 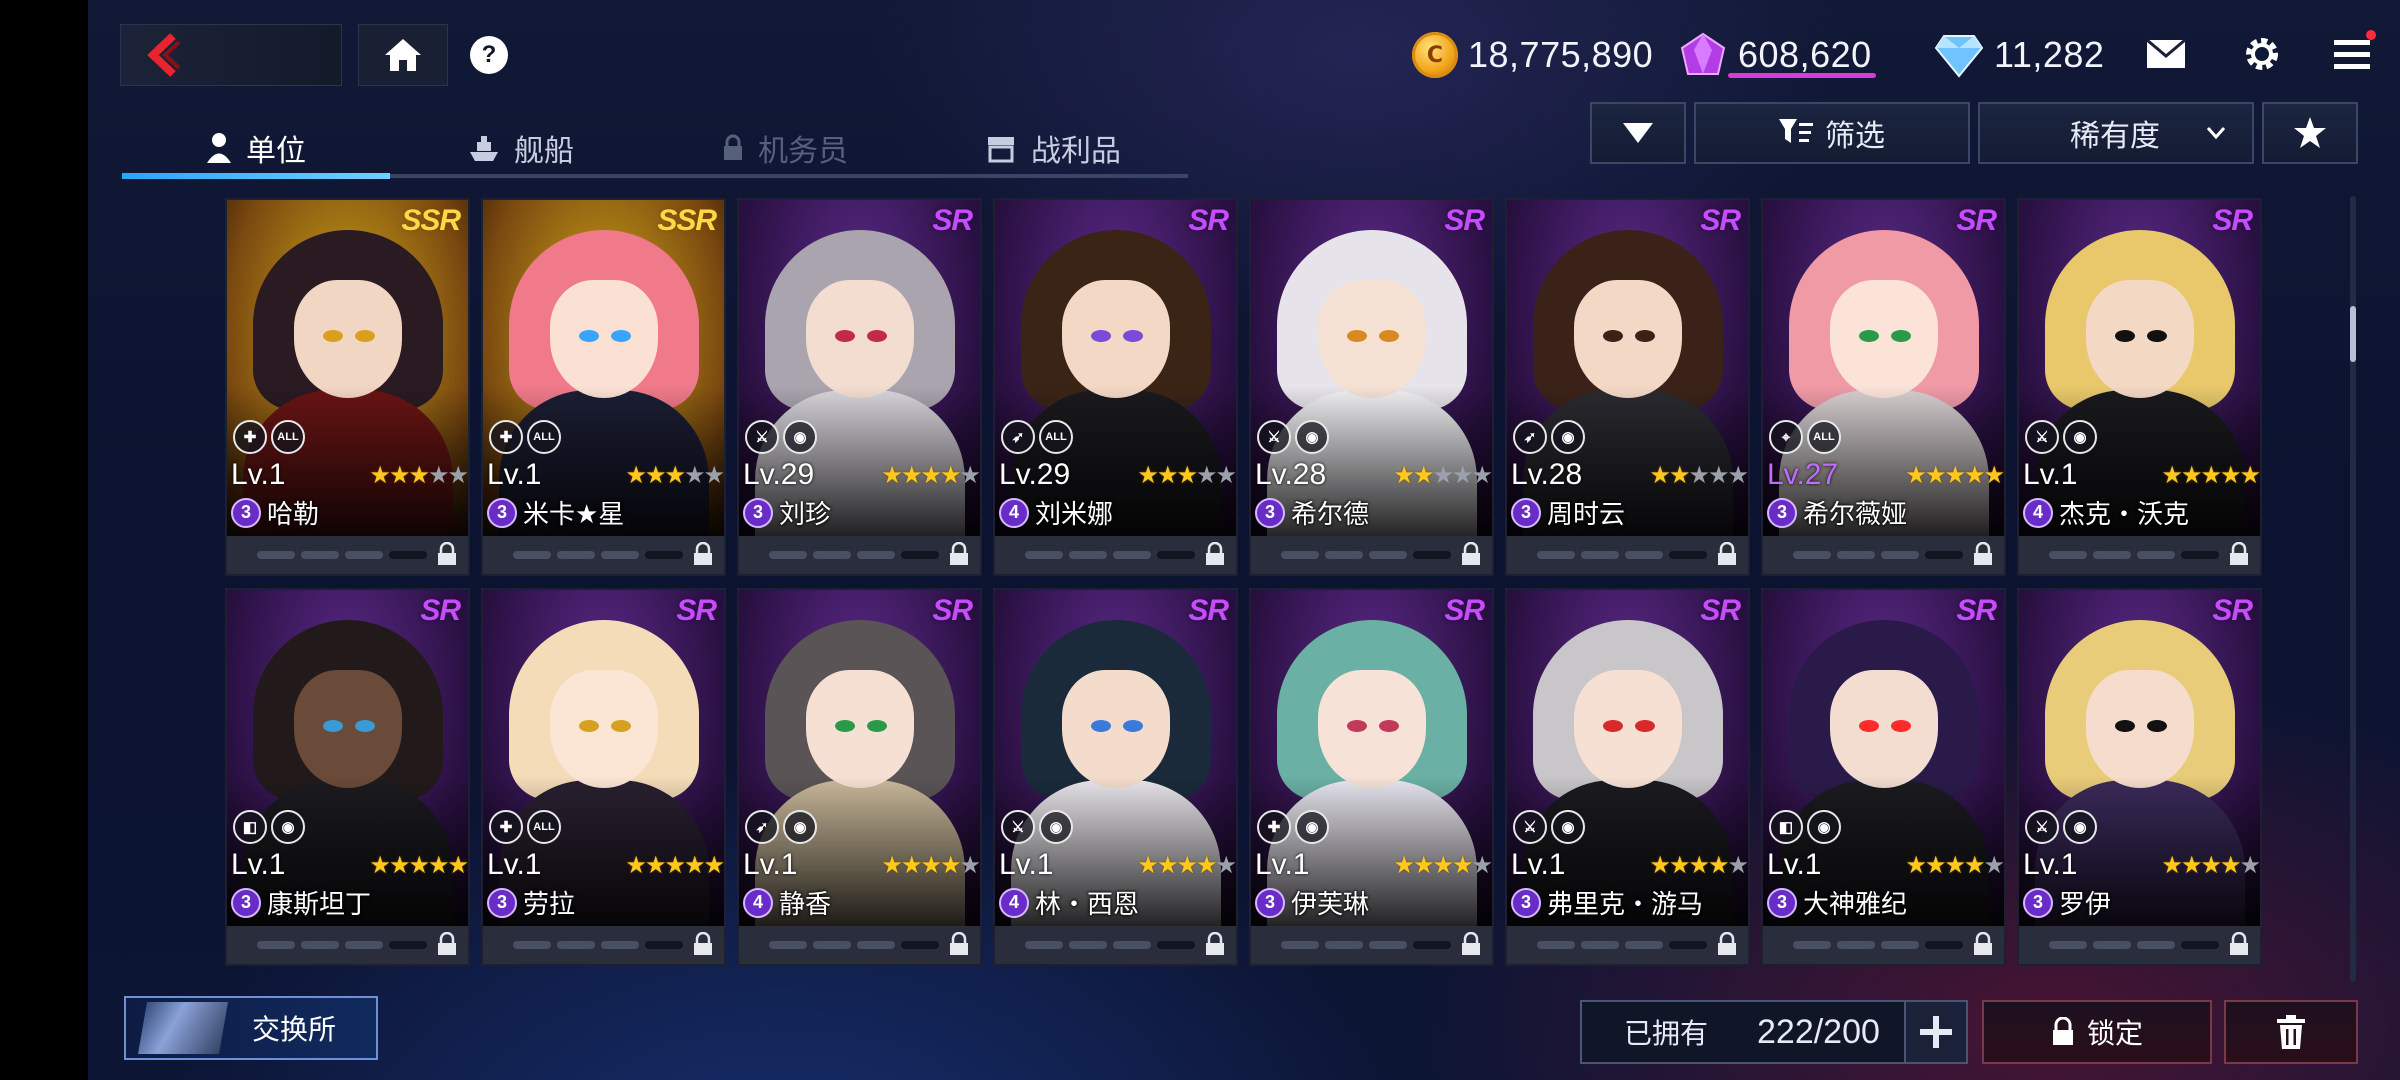 I want to click on tab-units: 单位, so click(x=256, y=148).